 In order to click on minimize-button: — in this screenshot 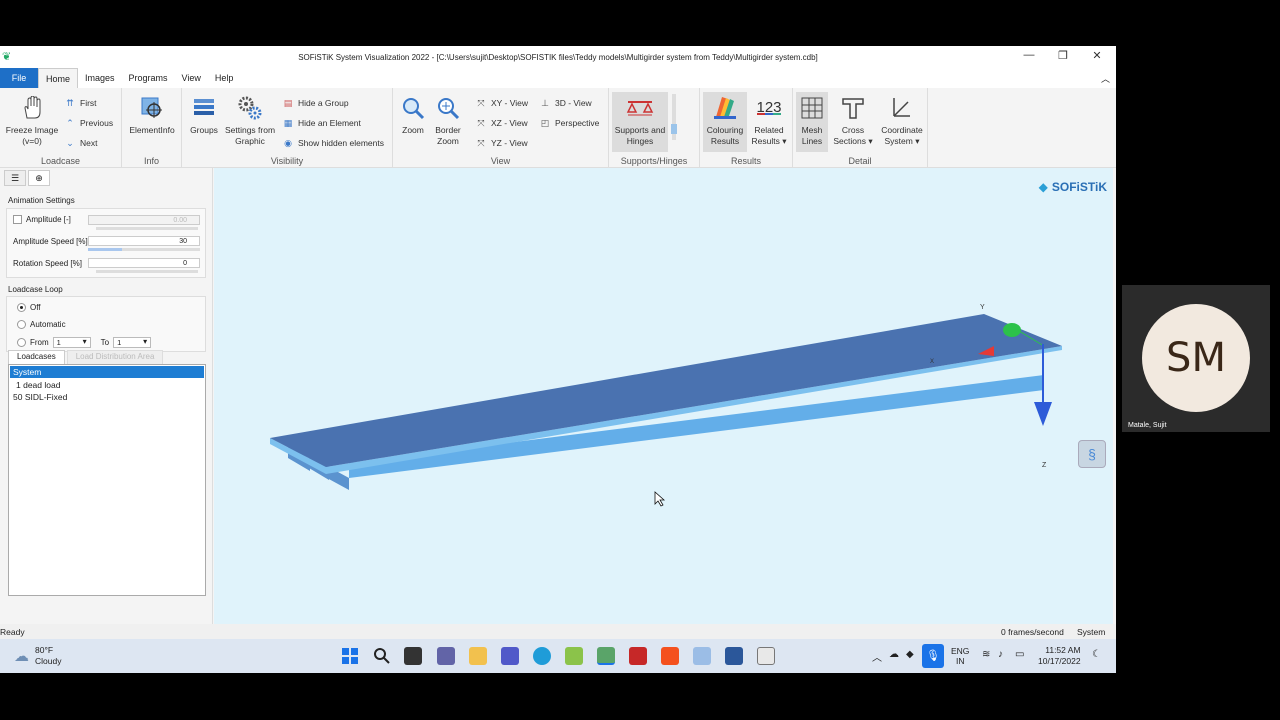, I will do `click(1029, 55)`.